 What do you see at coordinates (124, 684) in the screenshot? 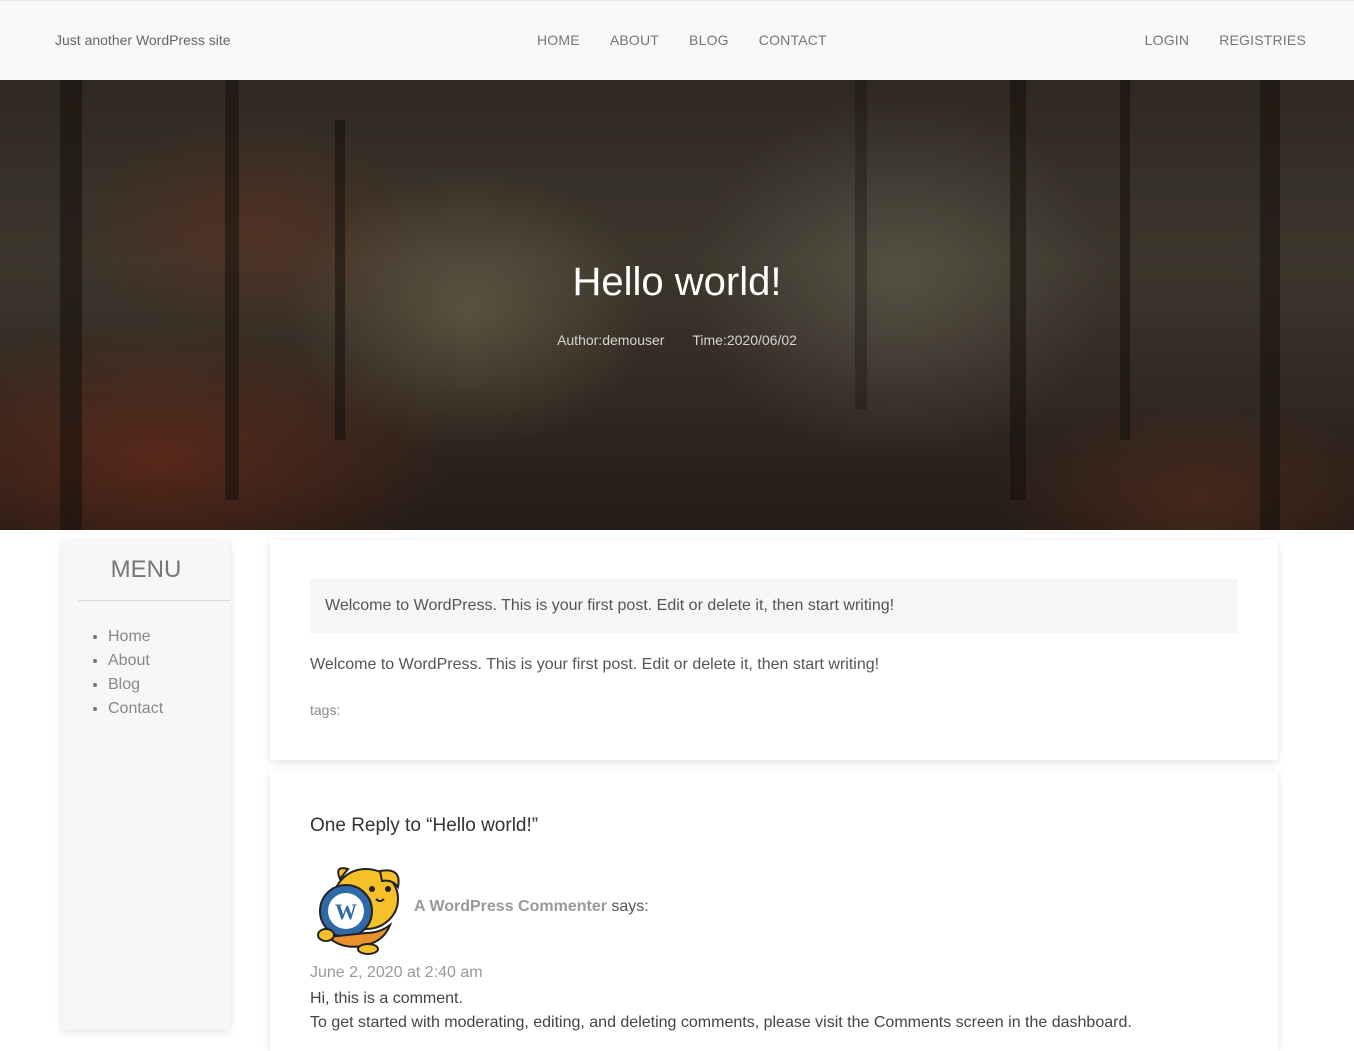
I see `sidebar-link-blog: Blog` at bounding box center [124, 684].